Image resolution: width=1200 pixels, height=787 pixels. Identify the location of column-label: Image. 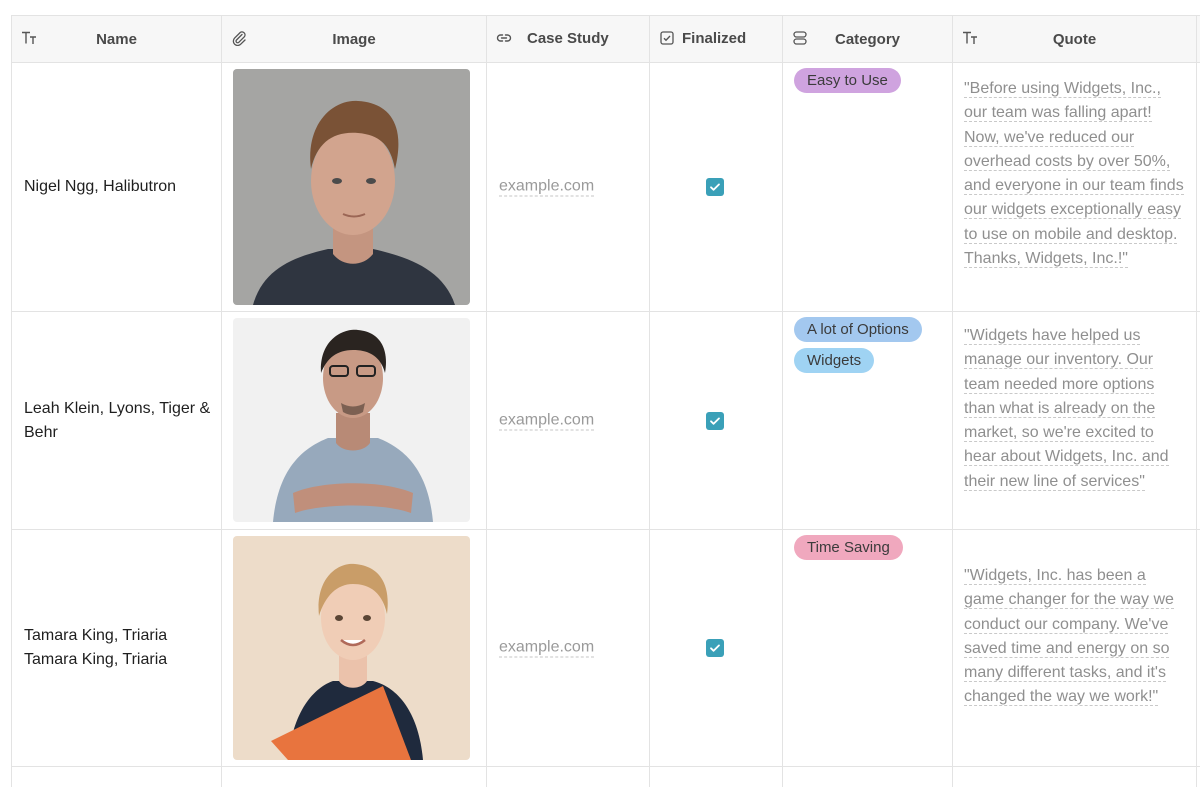
(354, 39).